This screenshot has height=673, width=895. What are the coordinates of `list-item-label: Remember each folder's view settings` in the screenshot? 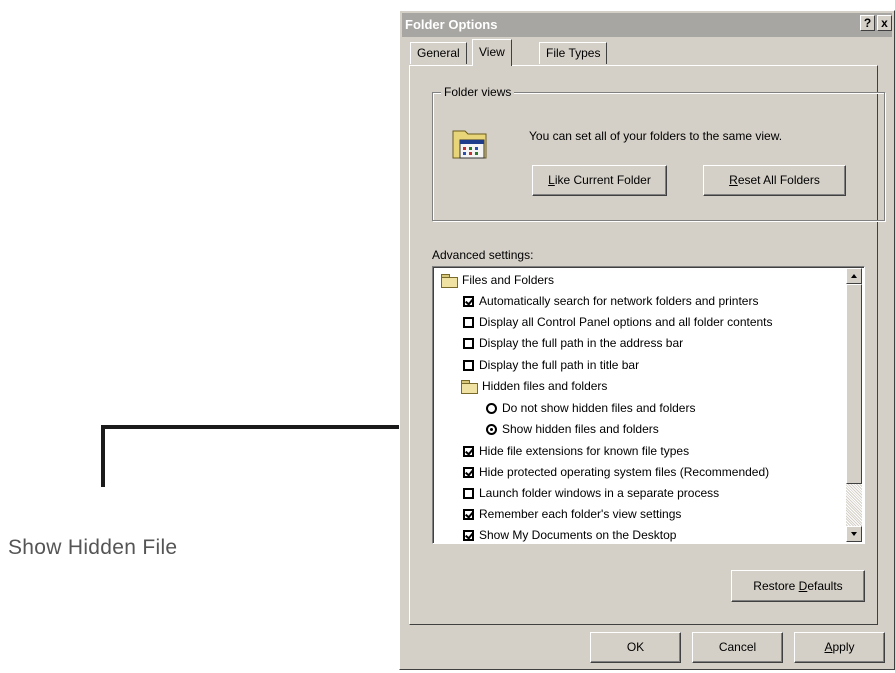 It's located at (580, 514).